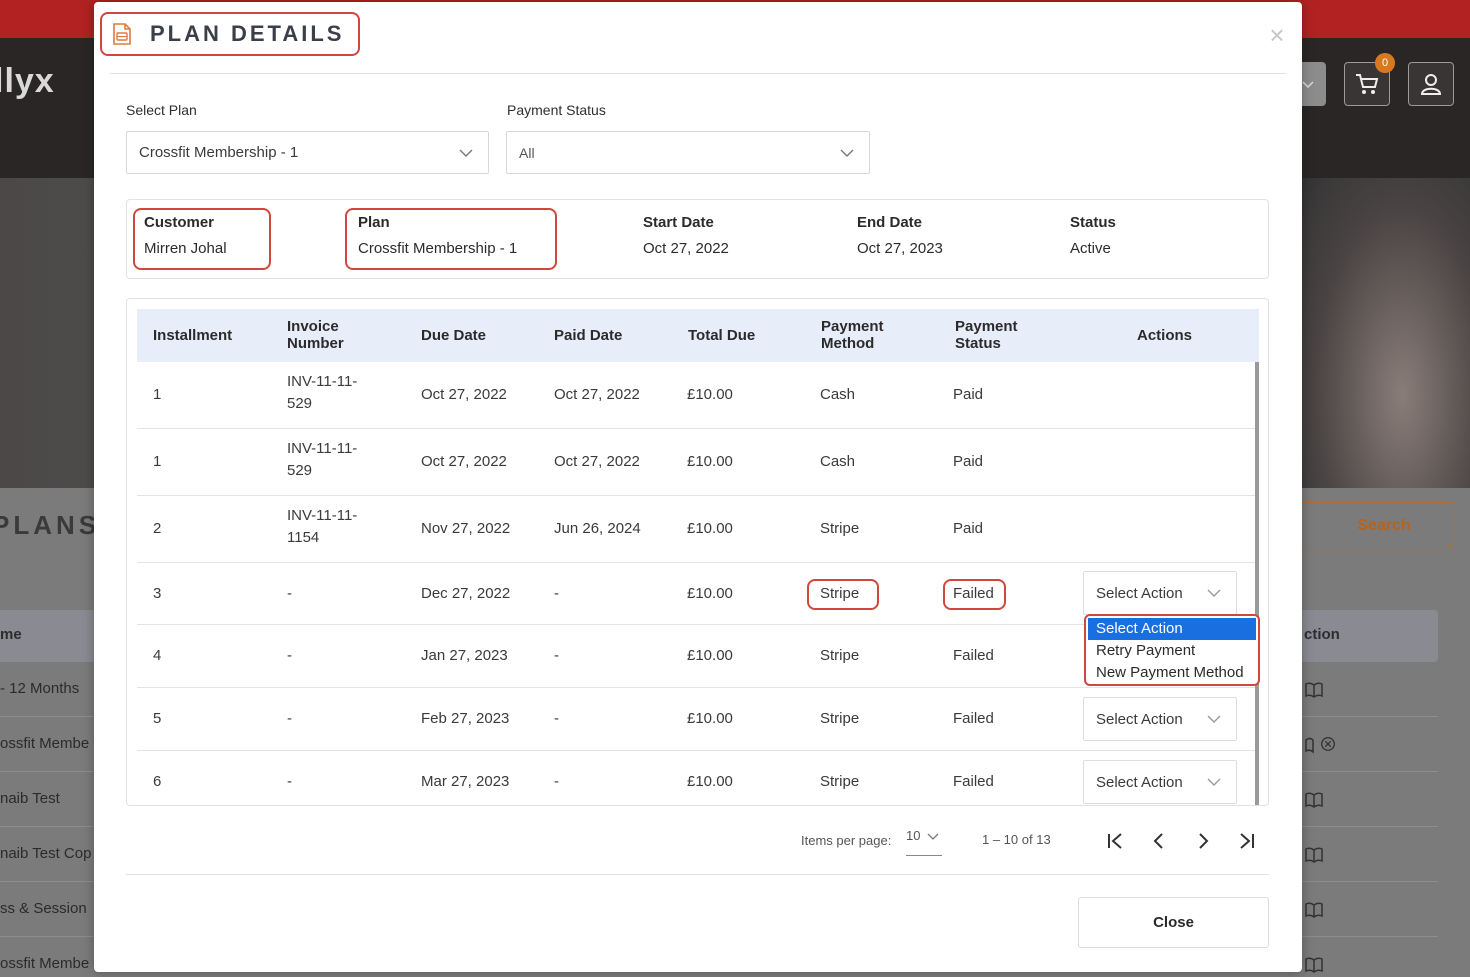 The height and width of the screenshot is (977, 1470). What do you see at coordinates (1377, 526) in the screenshot?
I see `search-button: Search` at bounding box center [1377, 526].